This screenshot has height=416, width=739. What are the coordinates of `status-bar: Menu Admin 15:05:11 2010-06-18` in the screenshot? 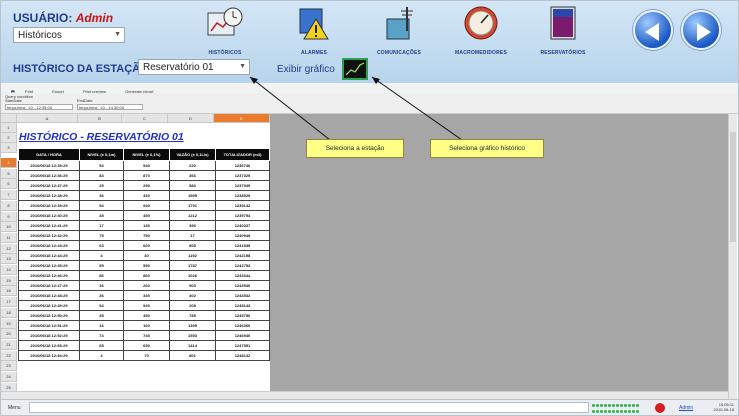 It's located at (369, 407).